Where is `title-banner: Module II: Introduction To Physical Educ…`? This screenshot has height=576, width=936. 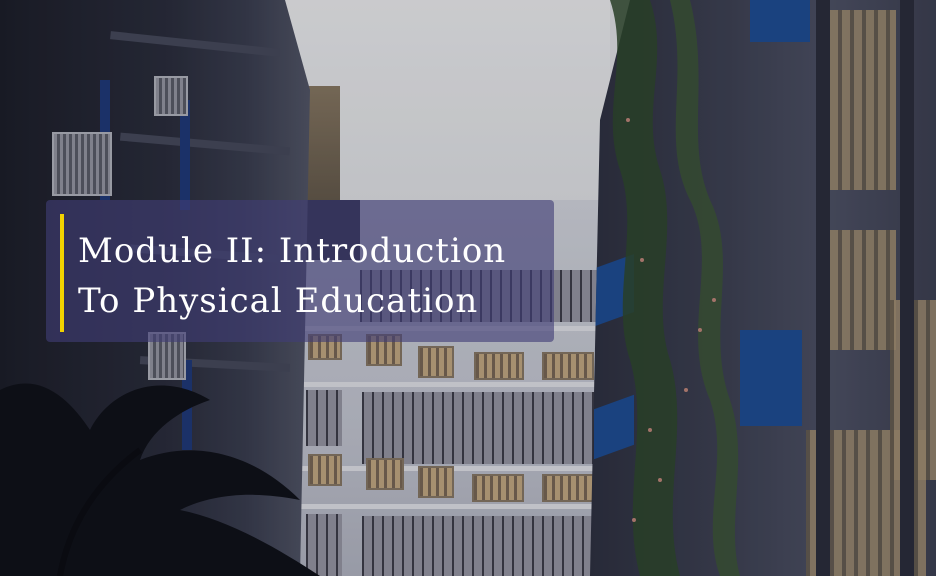 title-banner: Module II: Introduction To Physical Educ… is located at coordinates (300, 271).